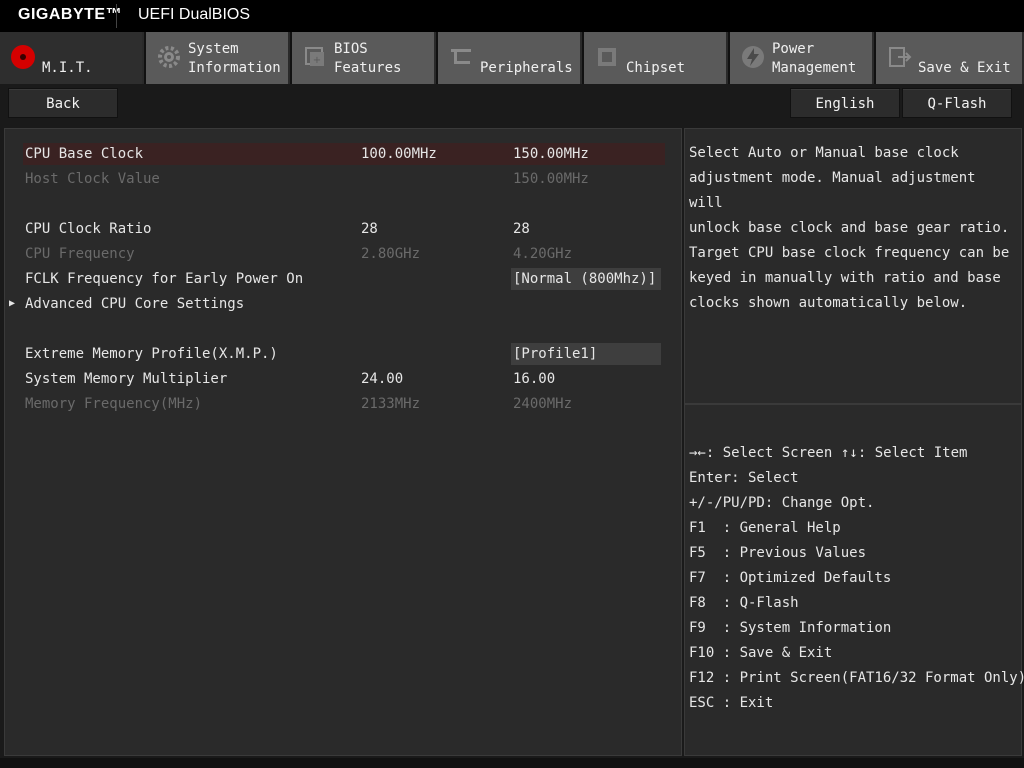 The image size is (1024, 768). I want to click on tab-system-information-label: System Information, so click(234, 58).